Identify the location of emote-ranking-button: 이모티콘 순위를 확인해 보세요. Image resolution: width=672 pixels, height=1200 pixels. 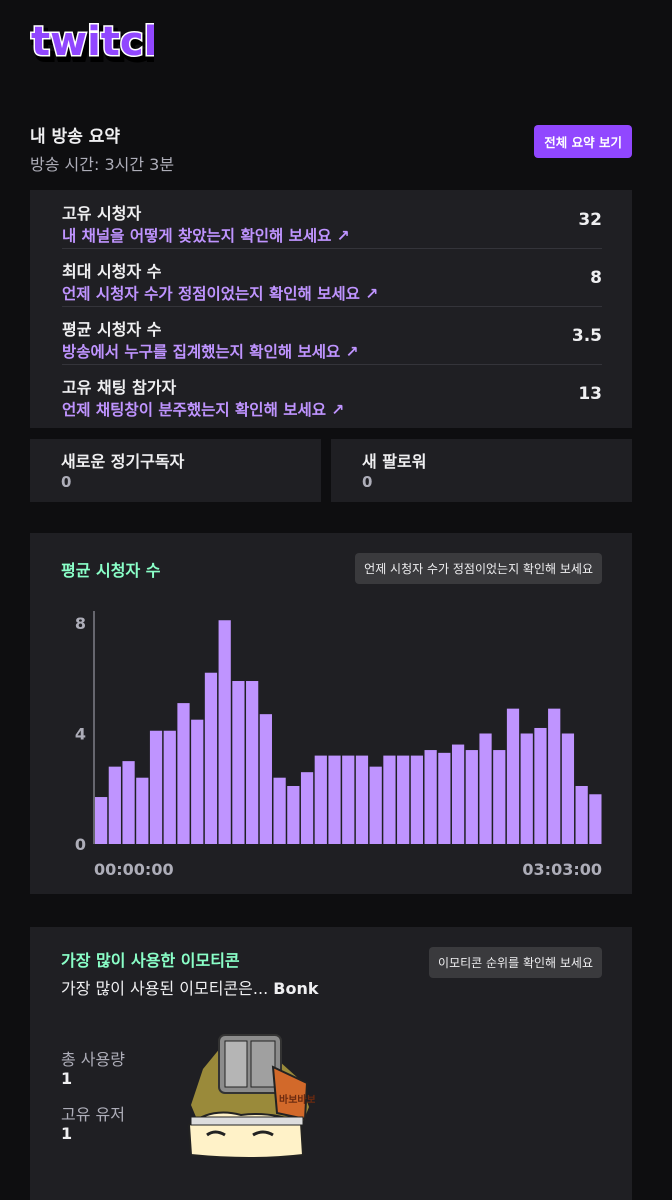
(515, 962).